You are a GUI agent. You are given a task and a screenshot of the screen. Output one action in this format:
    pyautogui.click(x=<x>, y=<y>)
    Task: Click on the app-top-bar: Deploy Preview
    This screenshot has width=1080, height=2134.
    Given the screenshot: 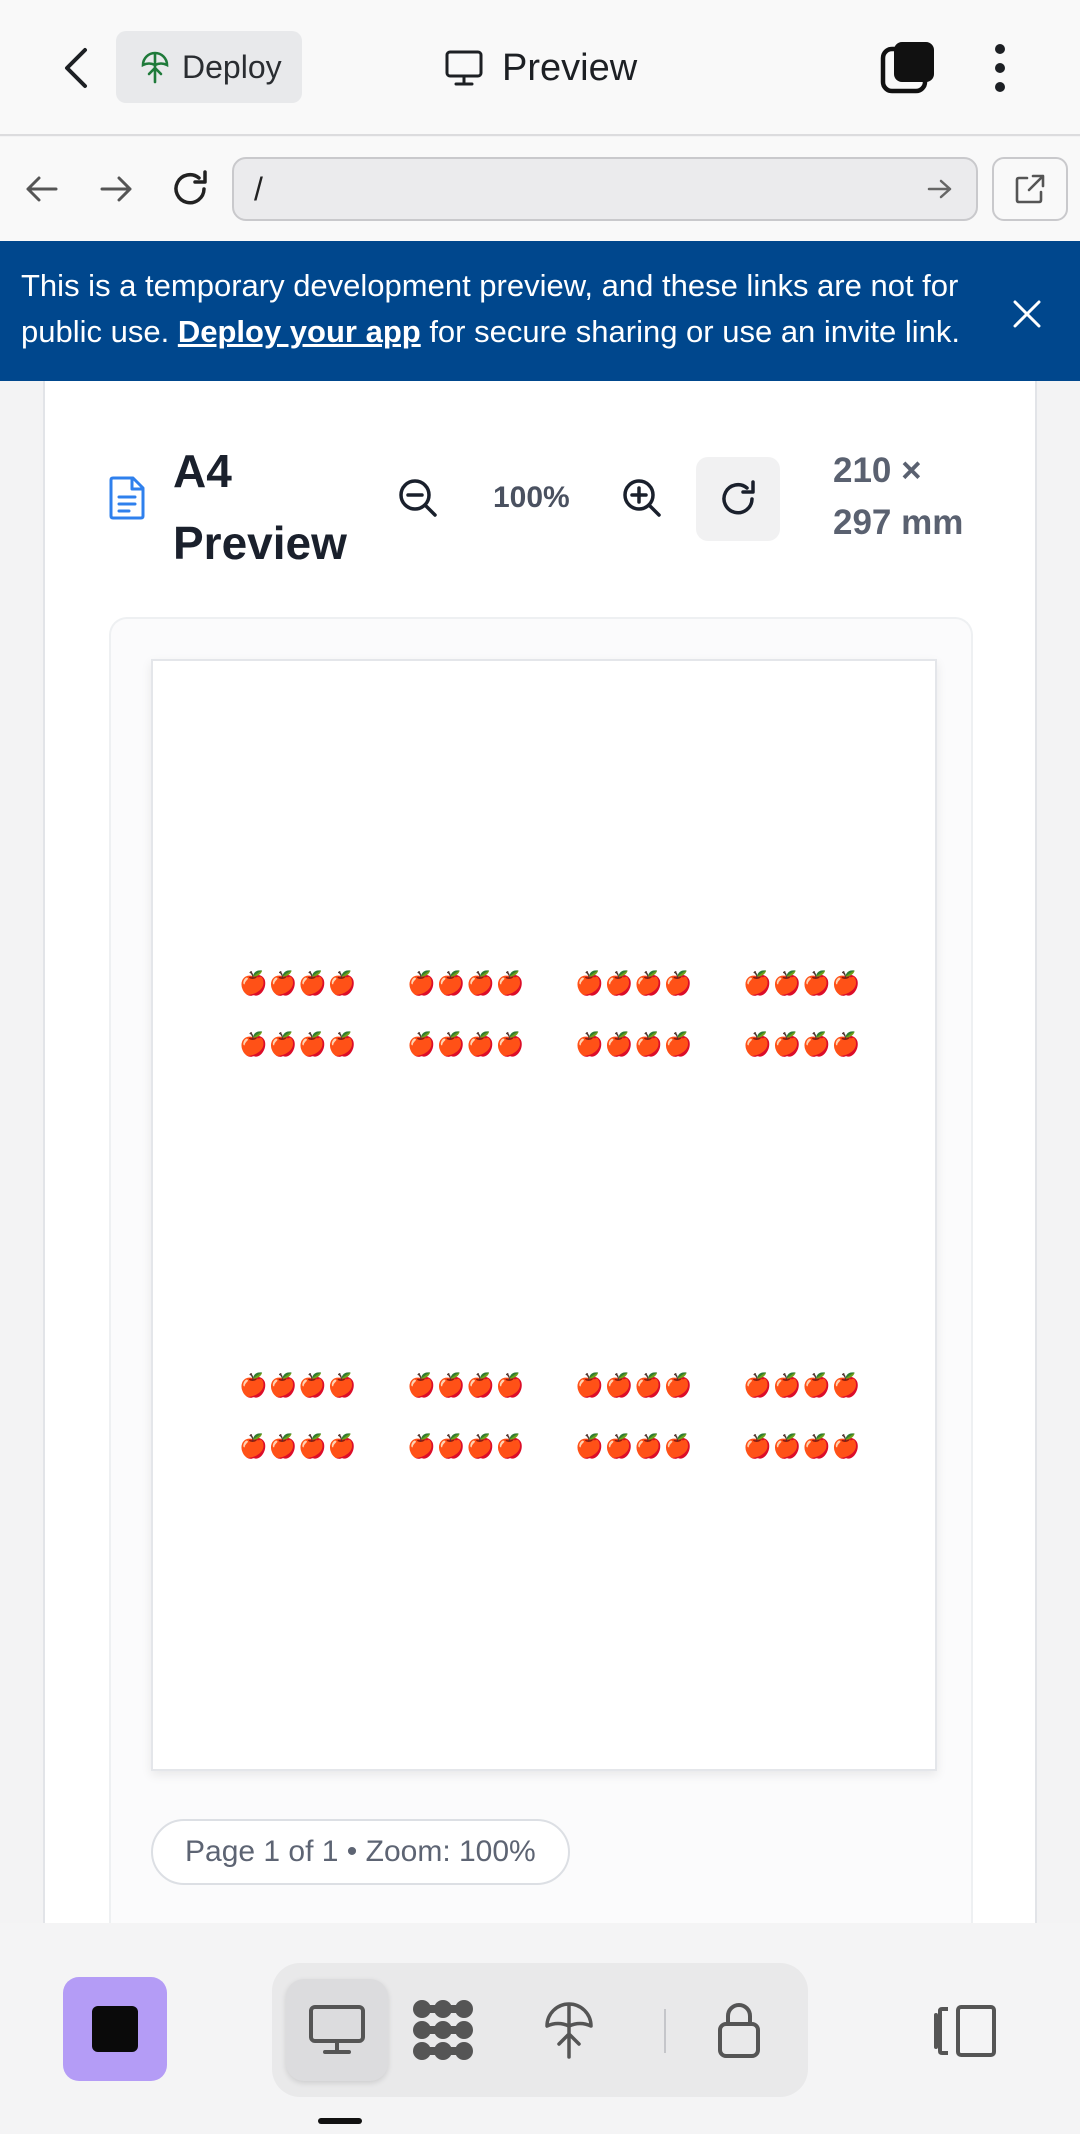 What is the action you would take?
    pyautogui.click(x=540, y=68)
    